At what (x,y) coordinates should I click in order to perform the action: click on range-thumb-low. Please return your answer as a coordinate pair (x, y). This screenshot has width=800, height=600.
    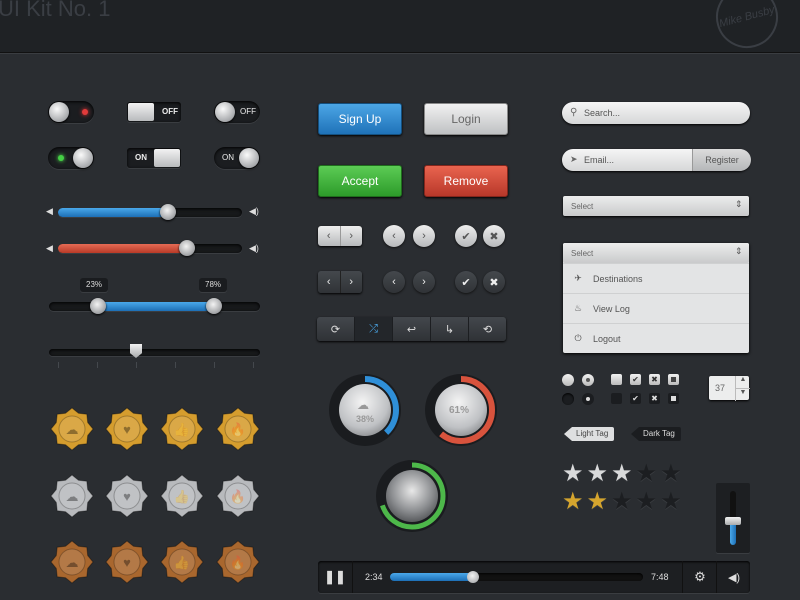
    Looking at the image, I should click on (98, 306).